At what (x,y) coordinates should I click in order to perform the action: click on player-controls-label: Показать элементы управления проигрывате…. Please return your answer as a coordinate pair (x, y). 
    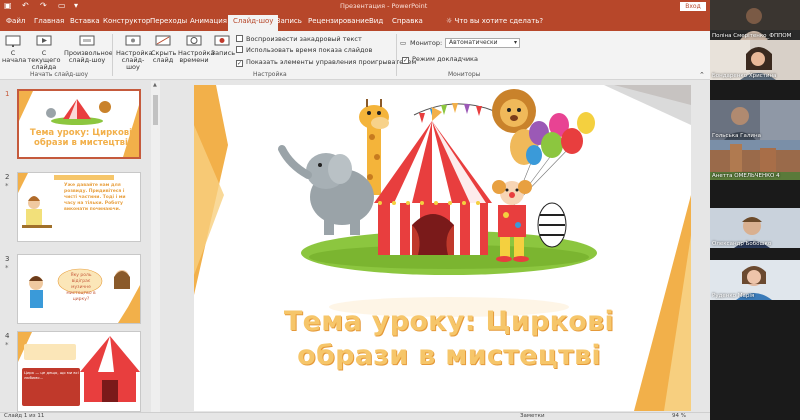
    Looking at the image, I should click on (331, 62).